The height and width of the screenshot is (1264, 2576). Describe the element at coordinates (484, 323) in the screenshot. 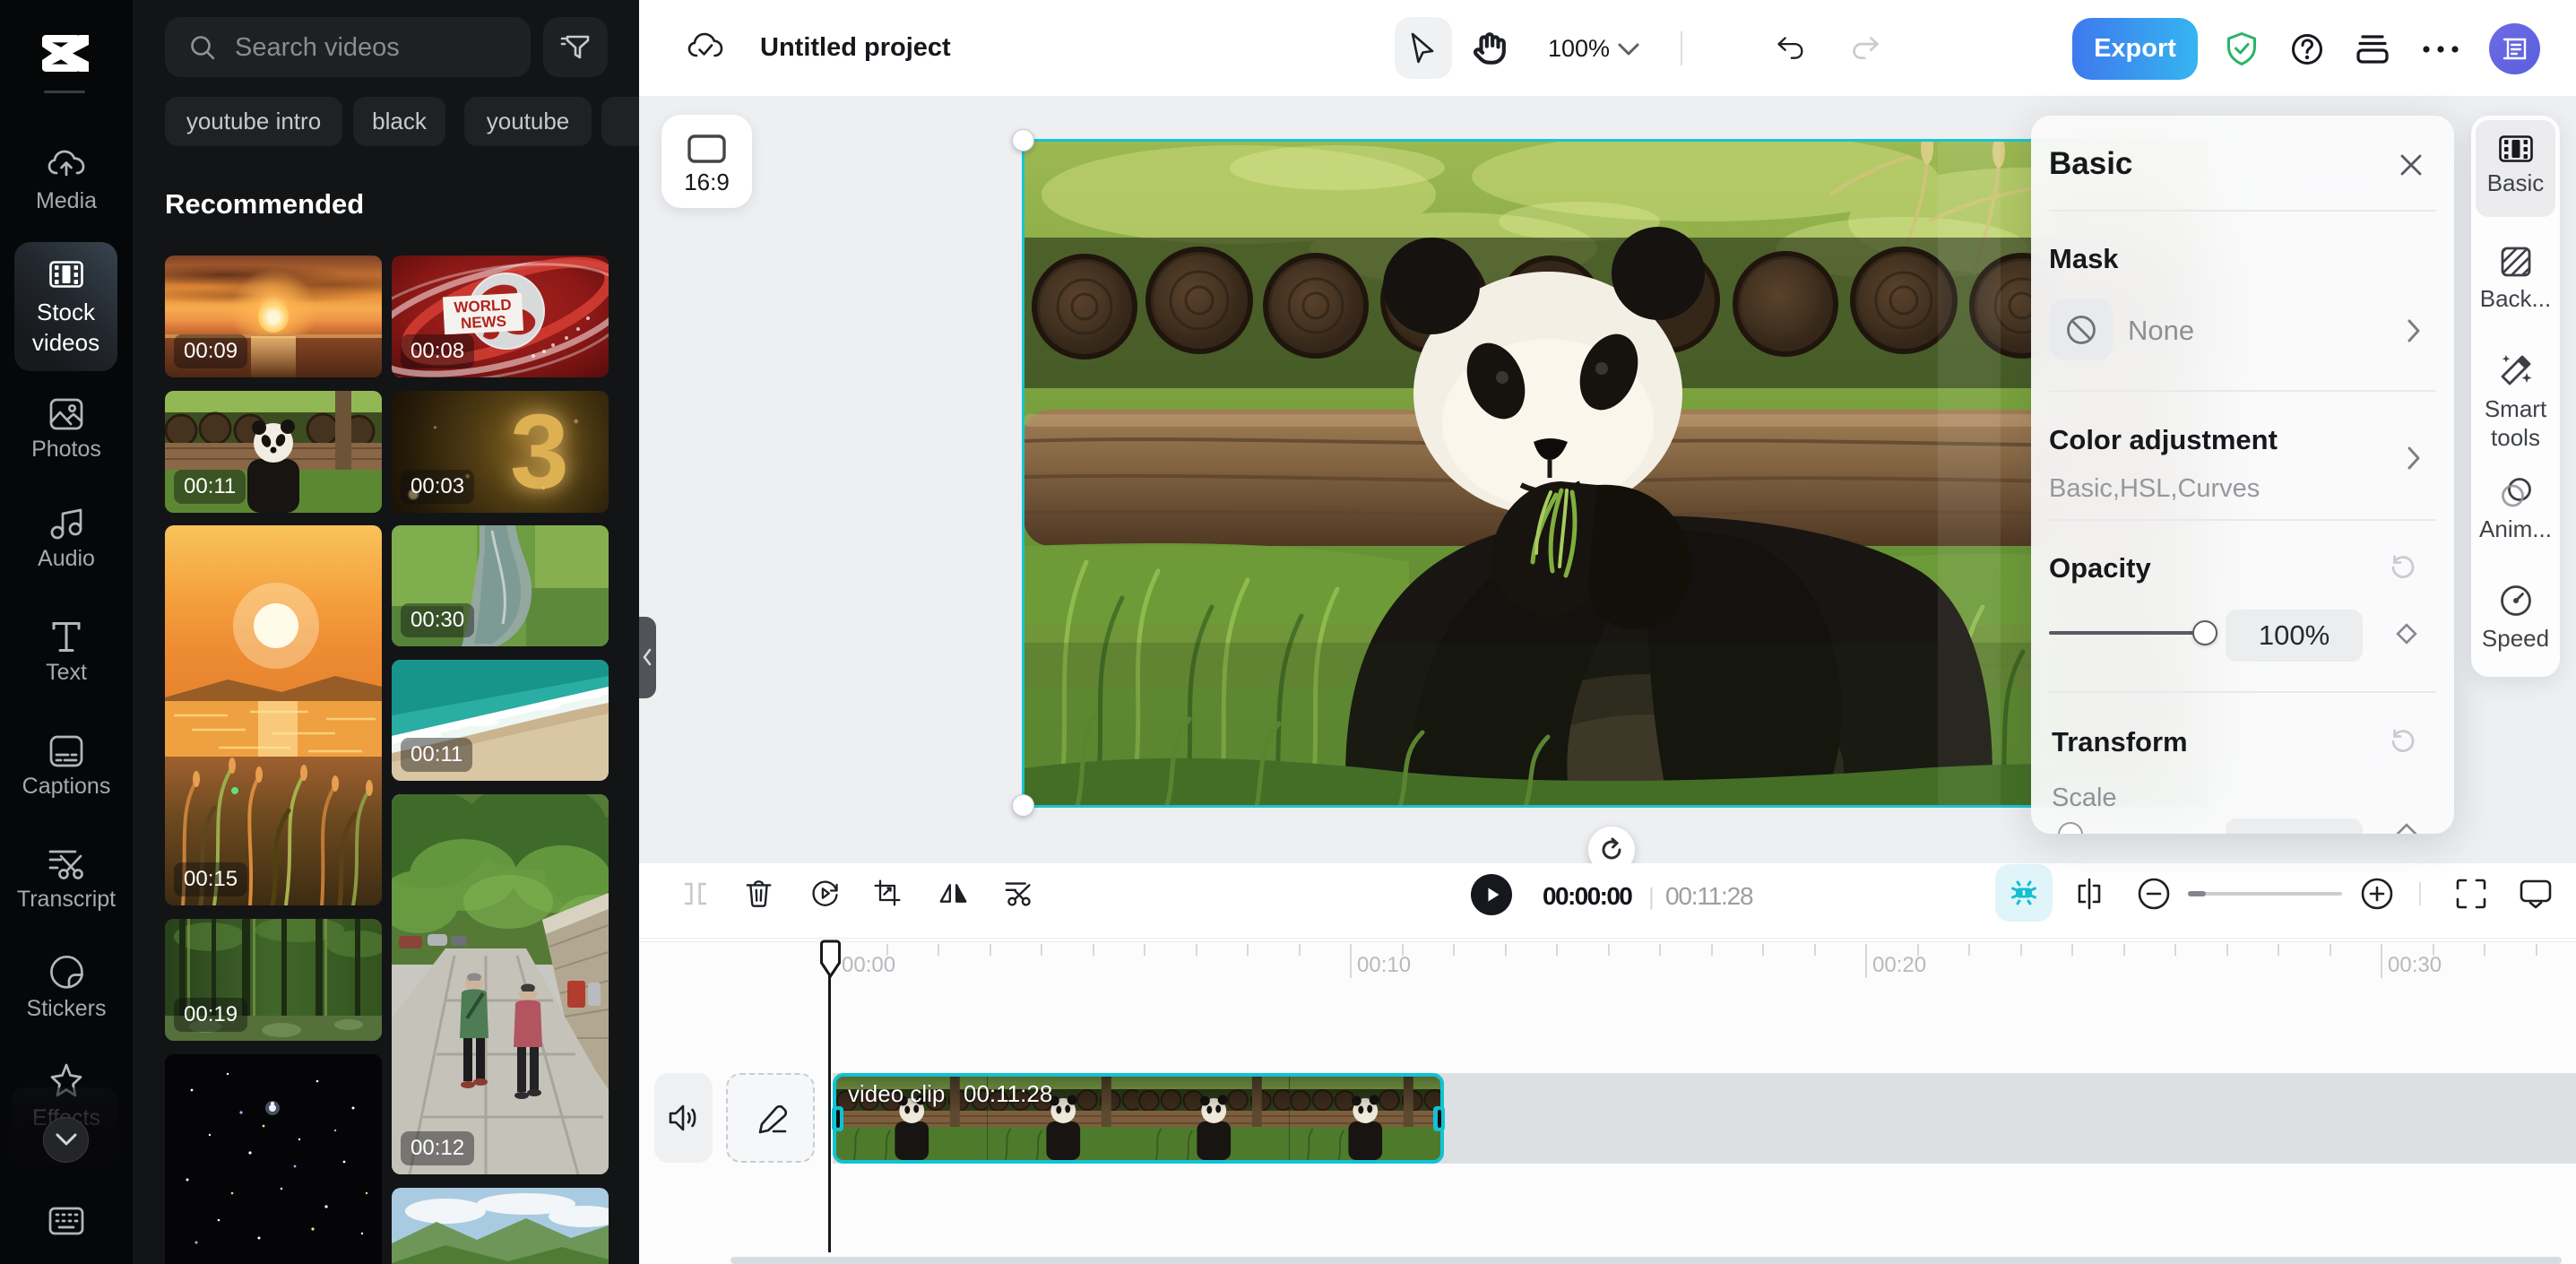

I see `svg-text: NEWS` at that location.